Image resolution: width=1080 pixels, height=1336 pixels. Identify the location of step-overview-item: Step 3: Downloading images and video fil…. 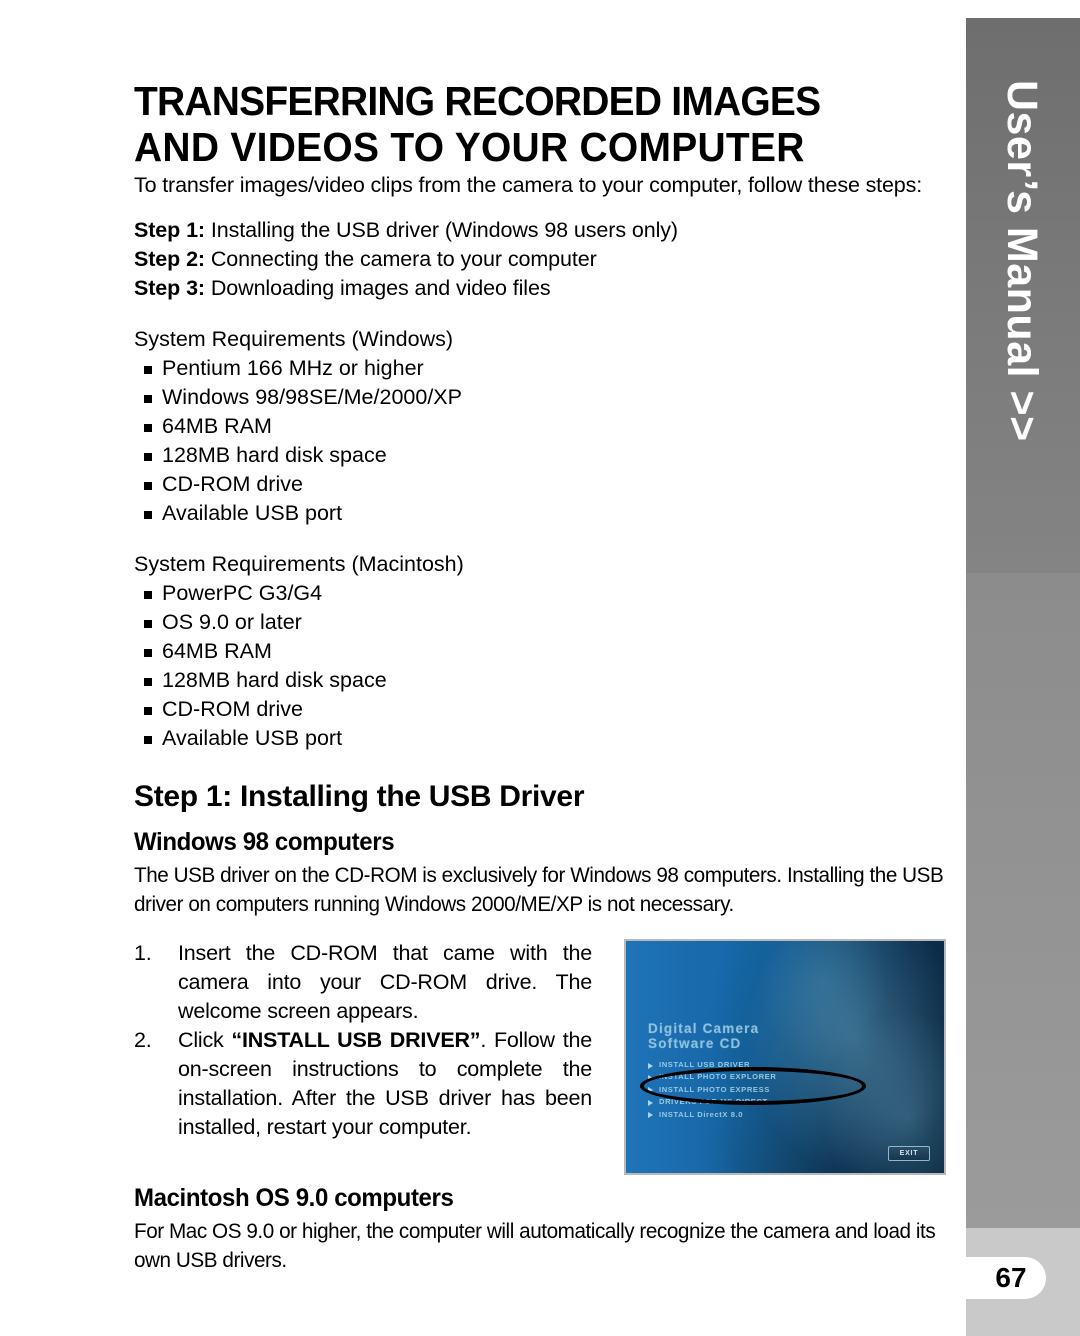
(543, 288).